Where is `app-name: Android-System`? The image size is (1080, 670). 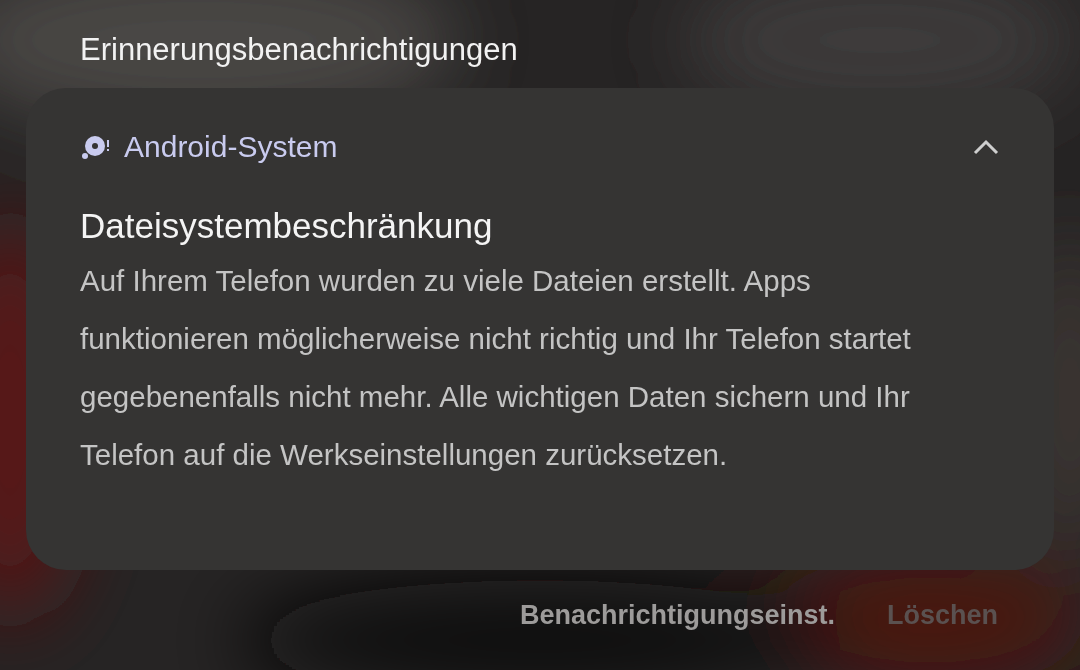 app-name: Android-System is located at coordinates (231, 147).